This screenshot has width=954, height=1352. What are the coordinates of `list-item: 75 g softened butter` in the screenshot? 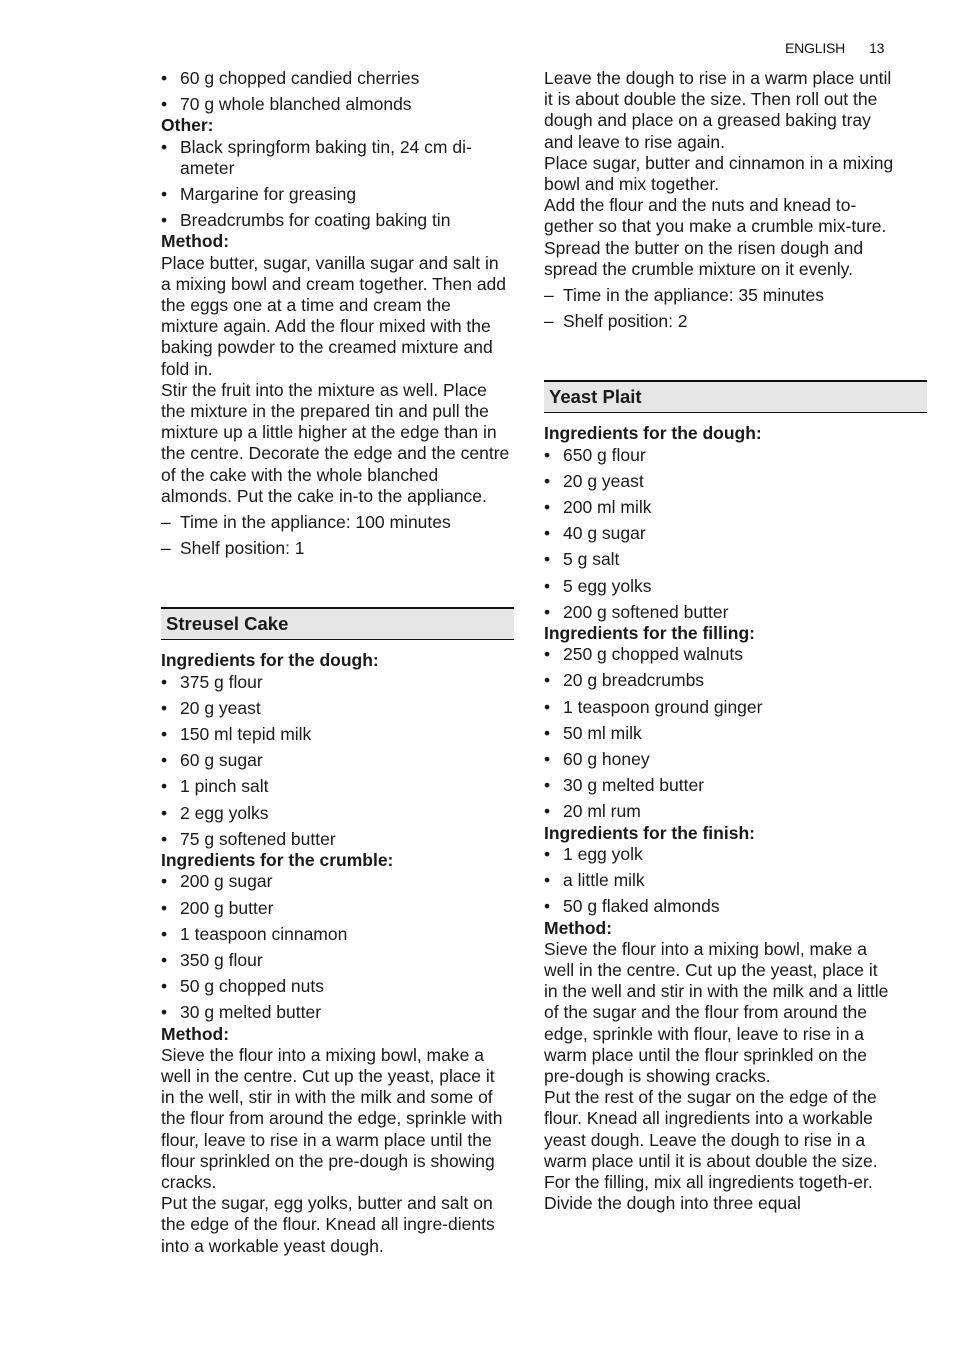 It's located at (337, 839).